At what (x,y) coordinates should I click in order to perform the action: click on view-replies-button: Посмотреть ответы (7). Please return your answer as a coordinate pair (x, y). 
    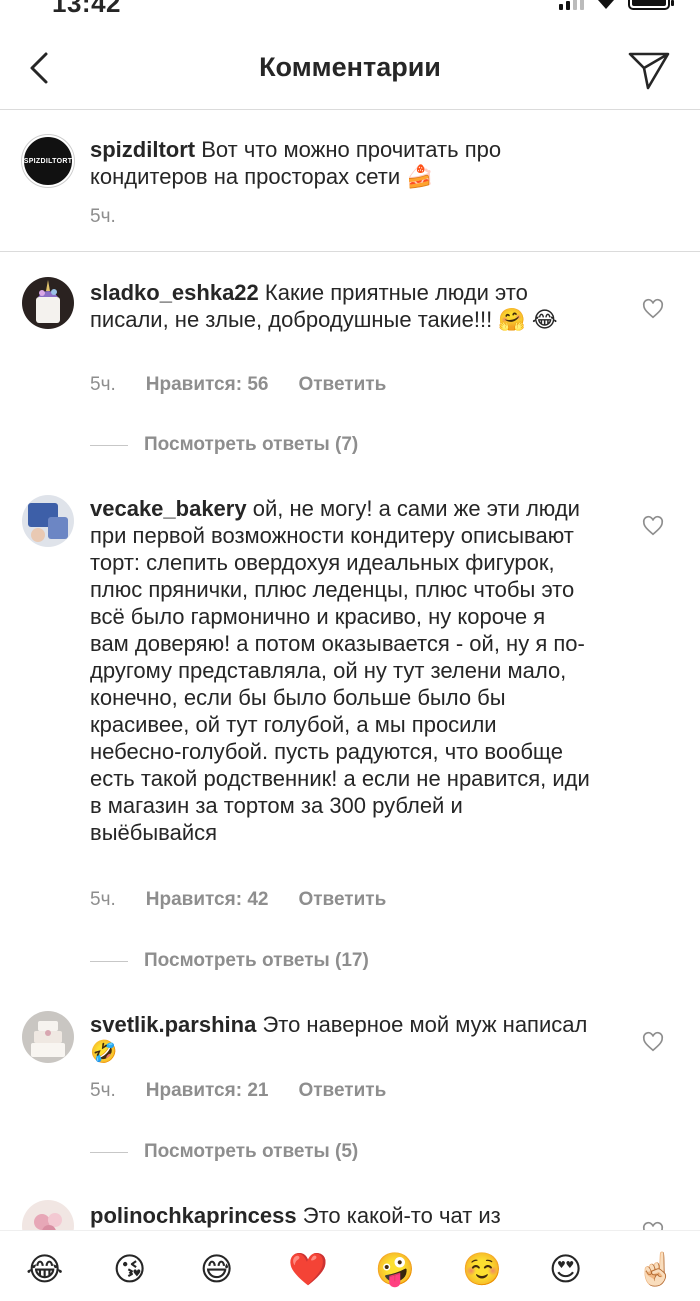
    Looking at the image, I should click on (224, 445).